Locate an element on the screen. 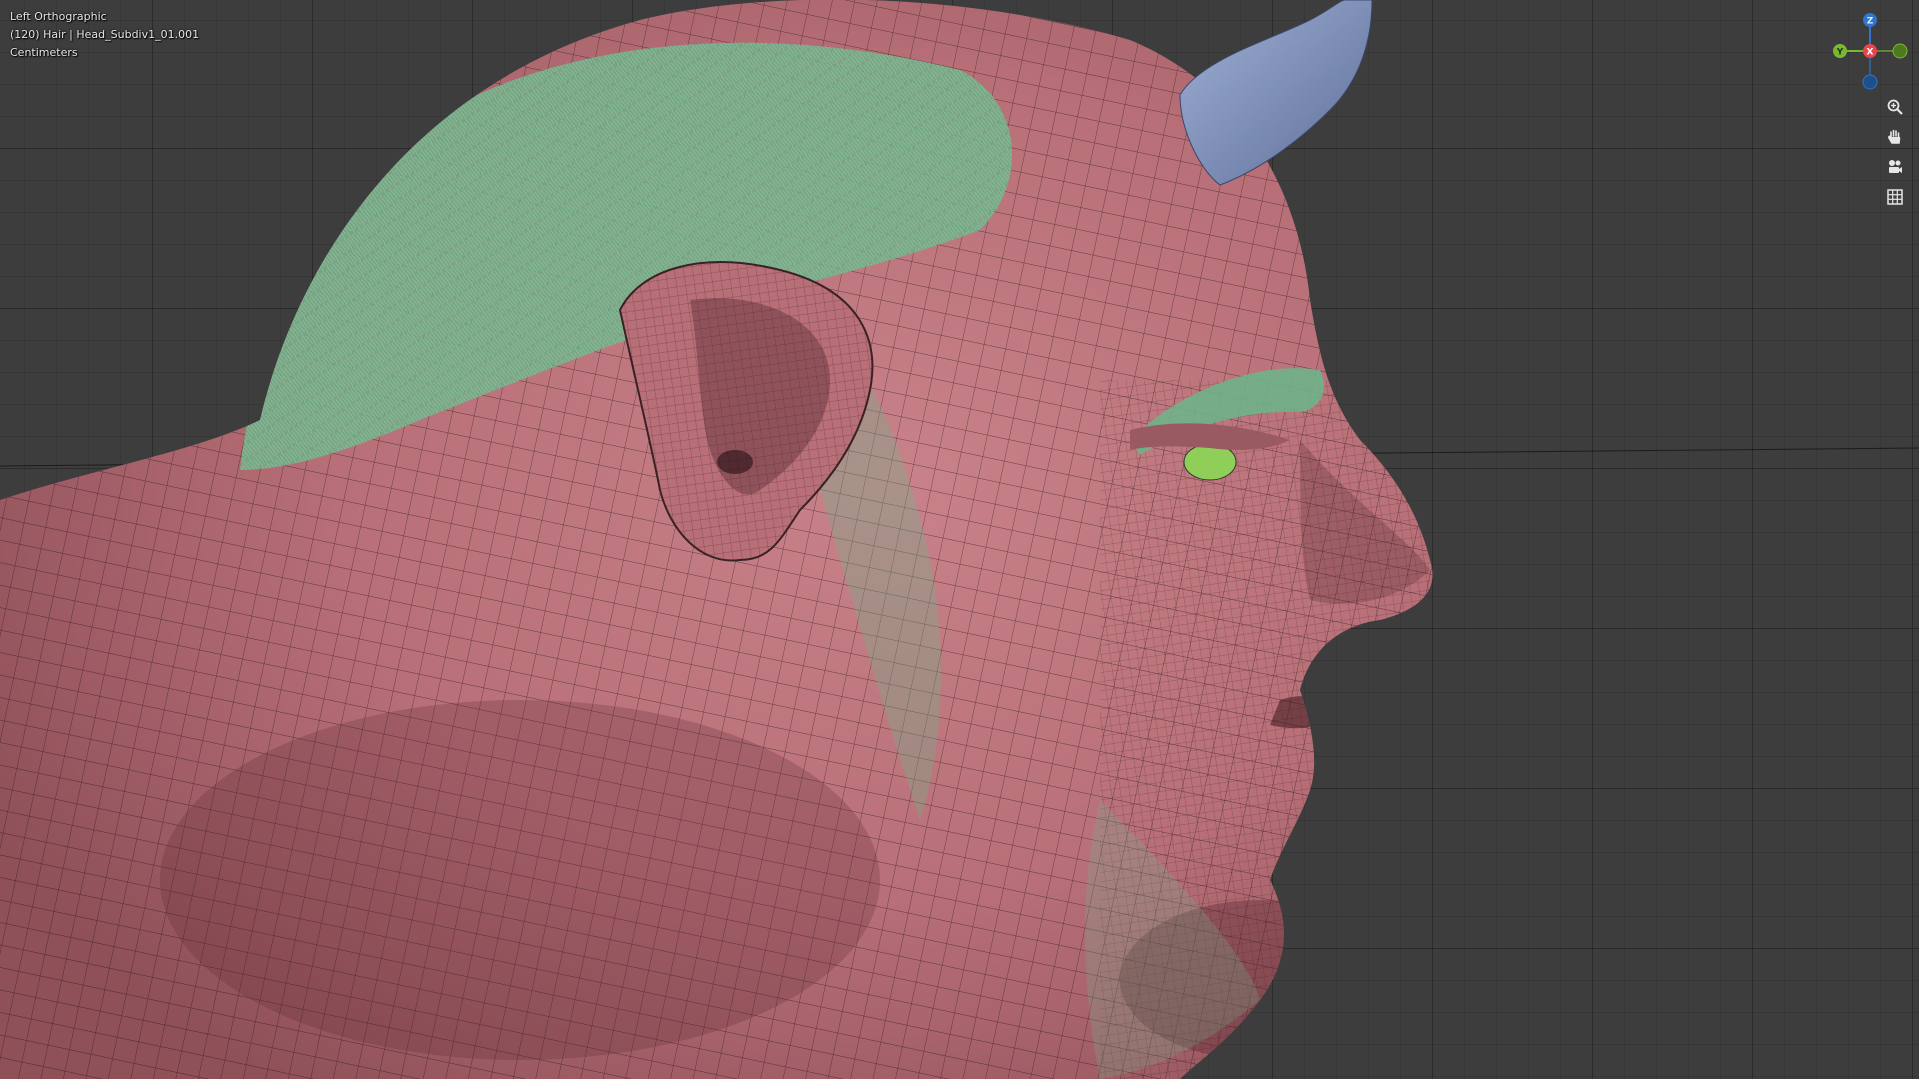 Image resolution: width=1919 pixels, height=1079 pixels. object-info-label: (120) Hair | Head_Subdiv1_01.001 is located at coordinates (105, 34).